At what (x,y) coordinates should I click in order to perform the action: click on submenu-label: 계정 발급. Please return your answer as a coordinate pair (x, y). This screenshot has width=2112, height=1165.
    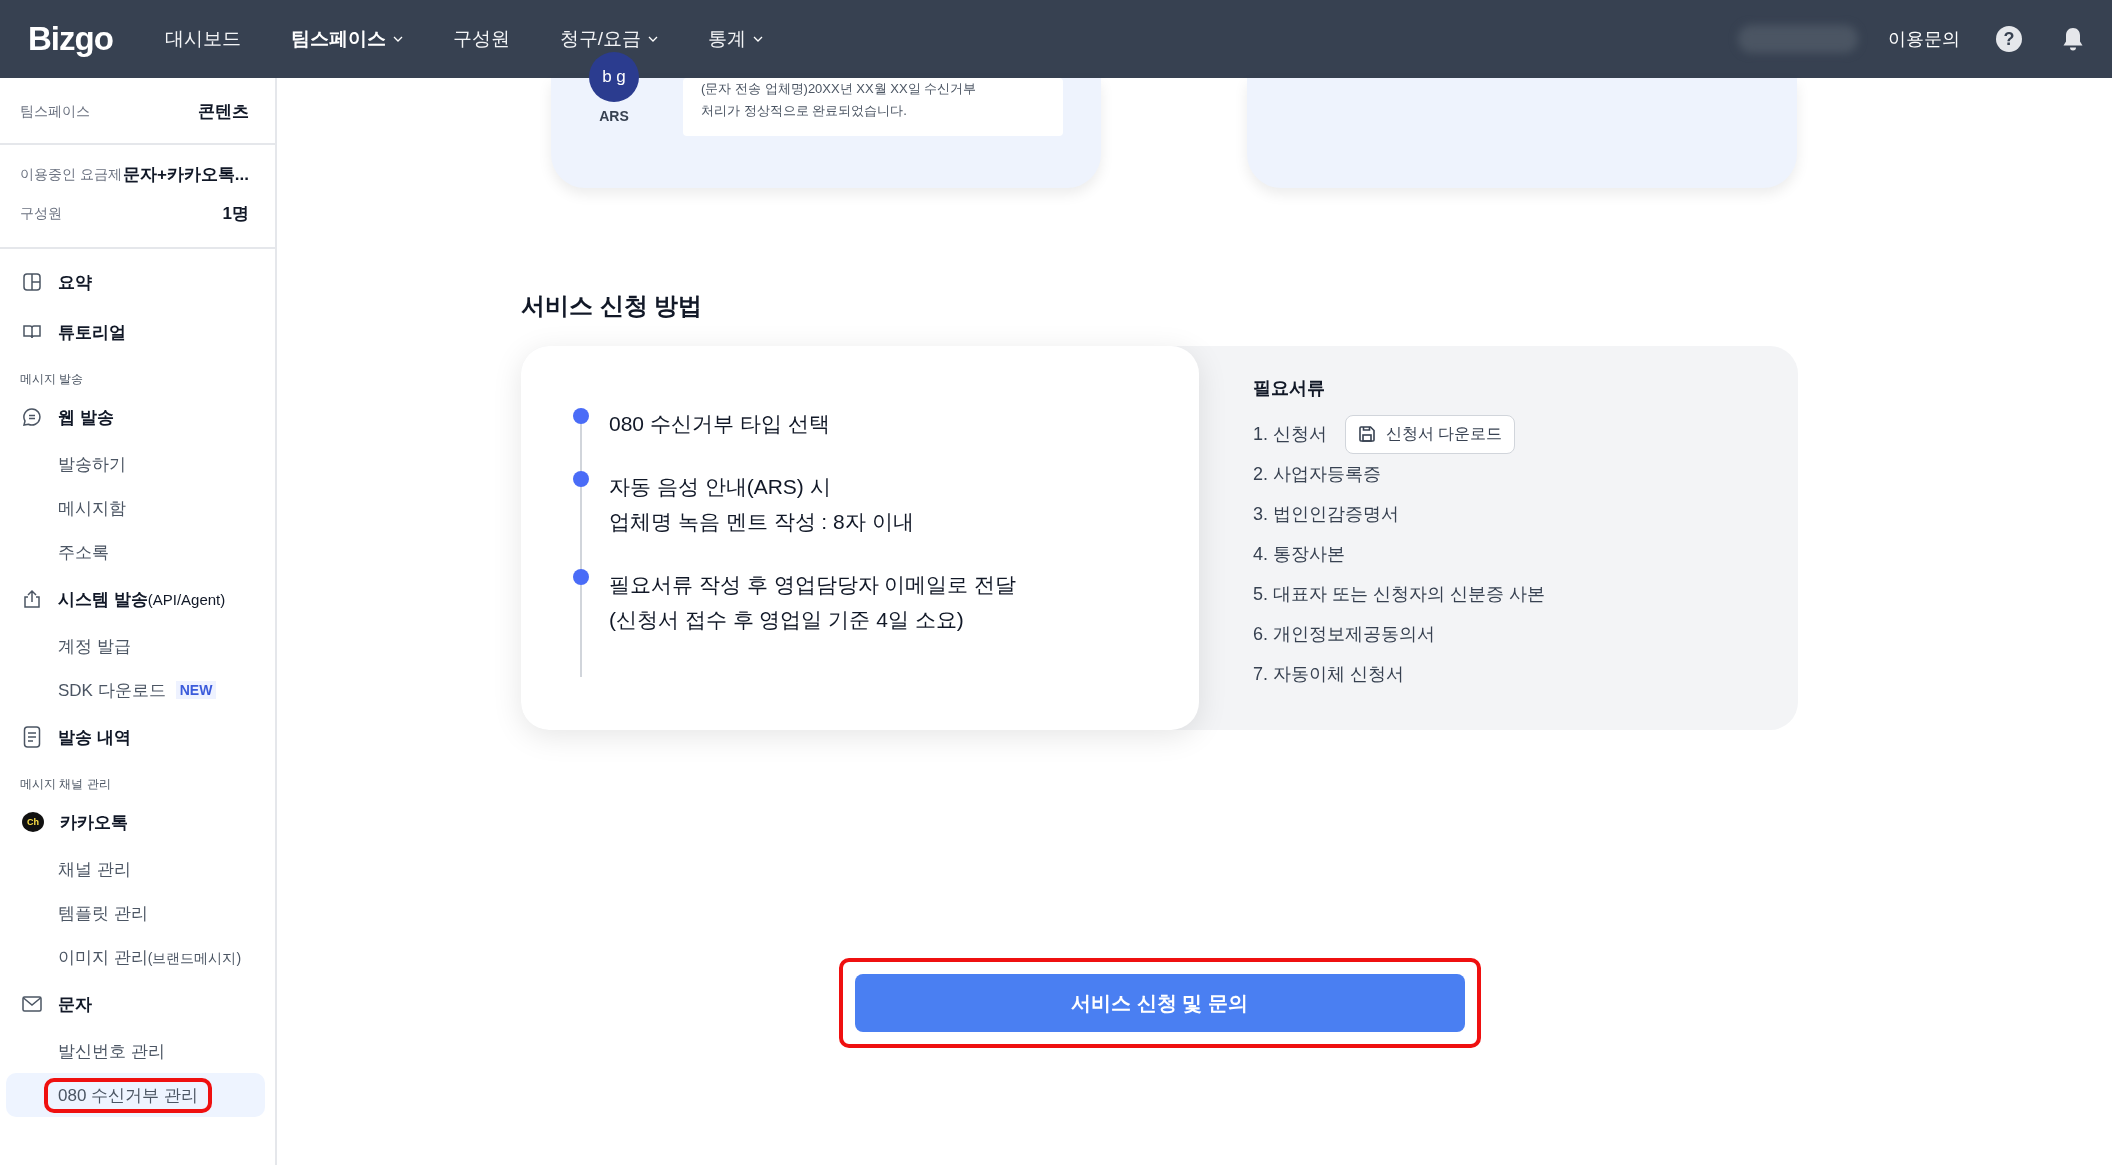
    Looking at the image, I should click on (94, 646).